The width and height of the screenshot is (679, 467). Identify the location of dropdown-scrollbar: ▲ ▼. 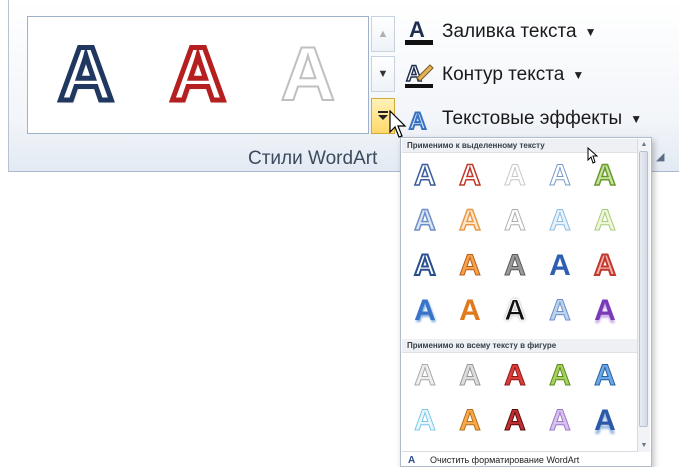
(643, 295).